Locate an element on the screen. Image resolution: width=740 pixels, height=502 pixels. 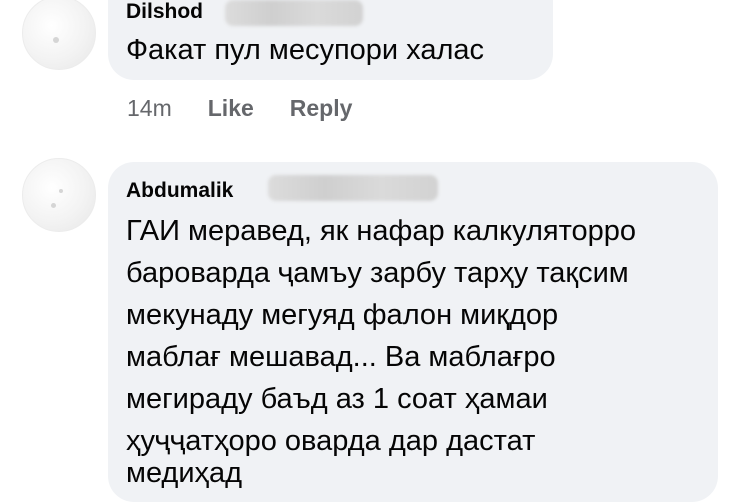
comment-line: медиҳад is located at coordinates (184, 473).